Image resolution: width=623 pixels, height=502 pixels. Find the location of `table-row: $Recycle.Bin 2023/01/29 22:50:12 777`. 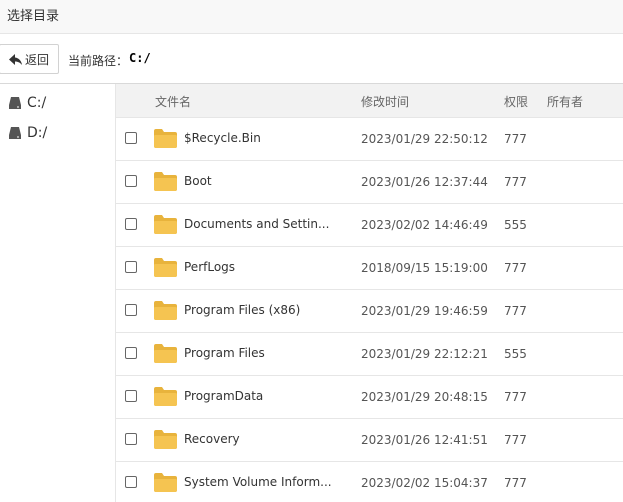

table-row: $Recycle.Bin 2023/01/29 22:50:12 777 is located at coordinates (369, 139).